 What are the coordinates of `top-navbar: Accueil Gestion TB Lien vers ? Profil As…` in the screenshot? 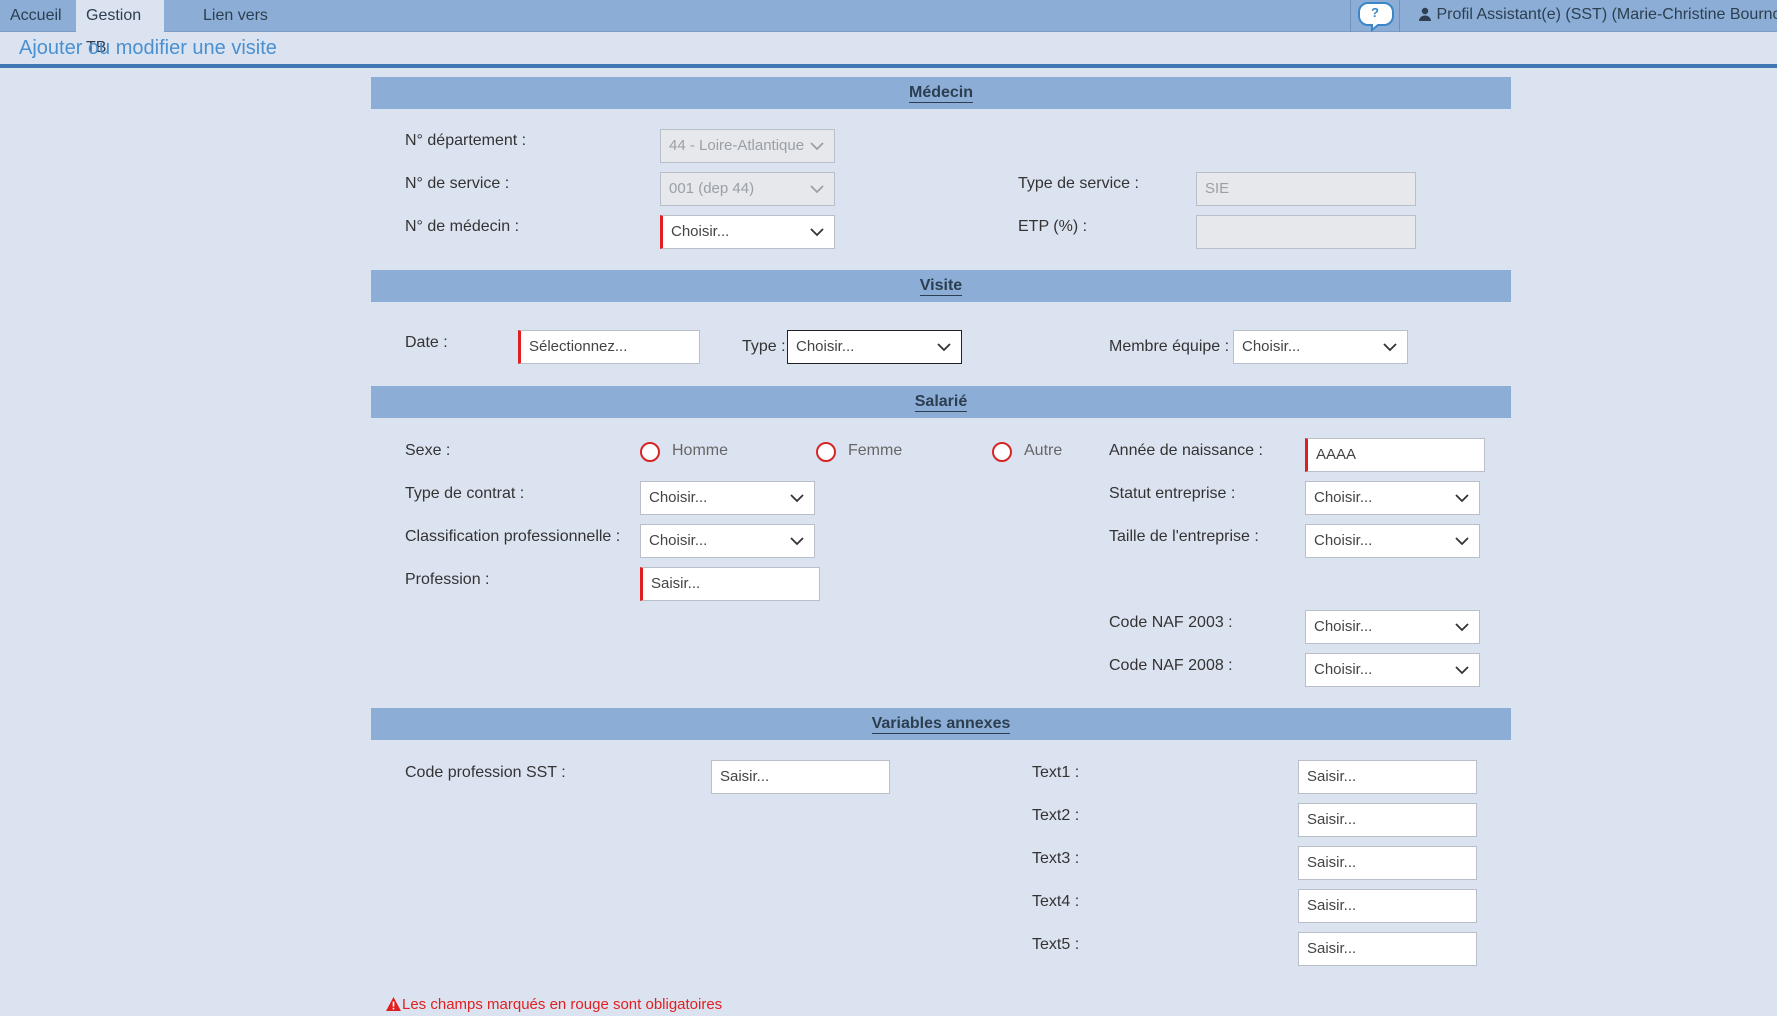 It's located at (888, 28).